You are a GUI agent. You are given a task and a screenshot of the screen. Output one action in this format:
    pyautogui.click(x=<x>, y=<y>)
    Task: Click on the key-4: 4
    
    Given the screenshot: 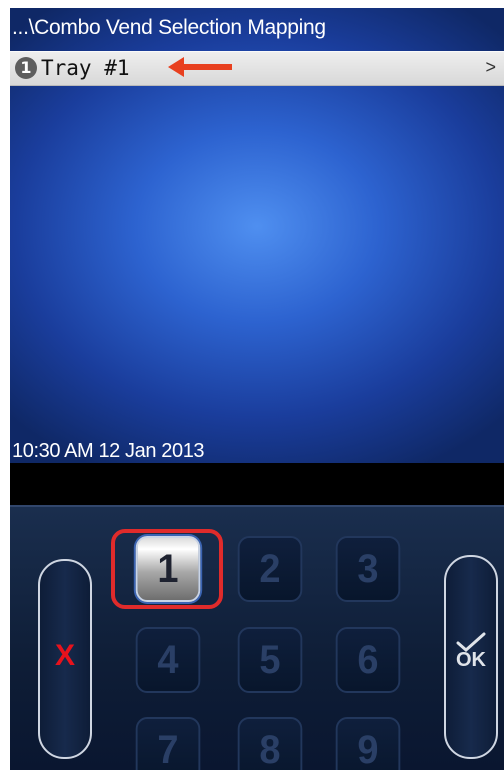 What is the action you would take?
    pyautogui.click(x=168, y=660)
    